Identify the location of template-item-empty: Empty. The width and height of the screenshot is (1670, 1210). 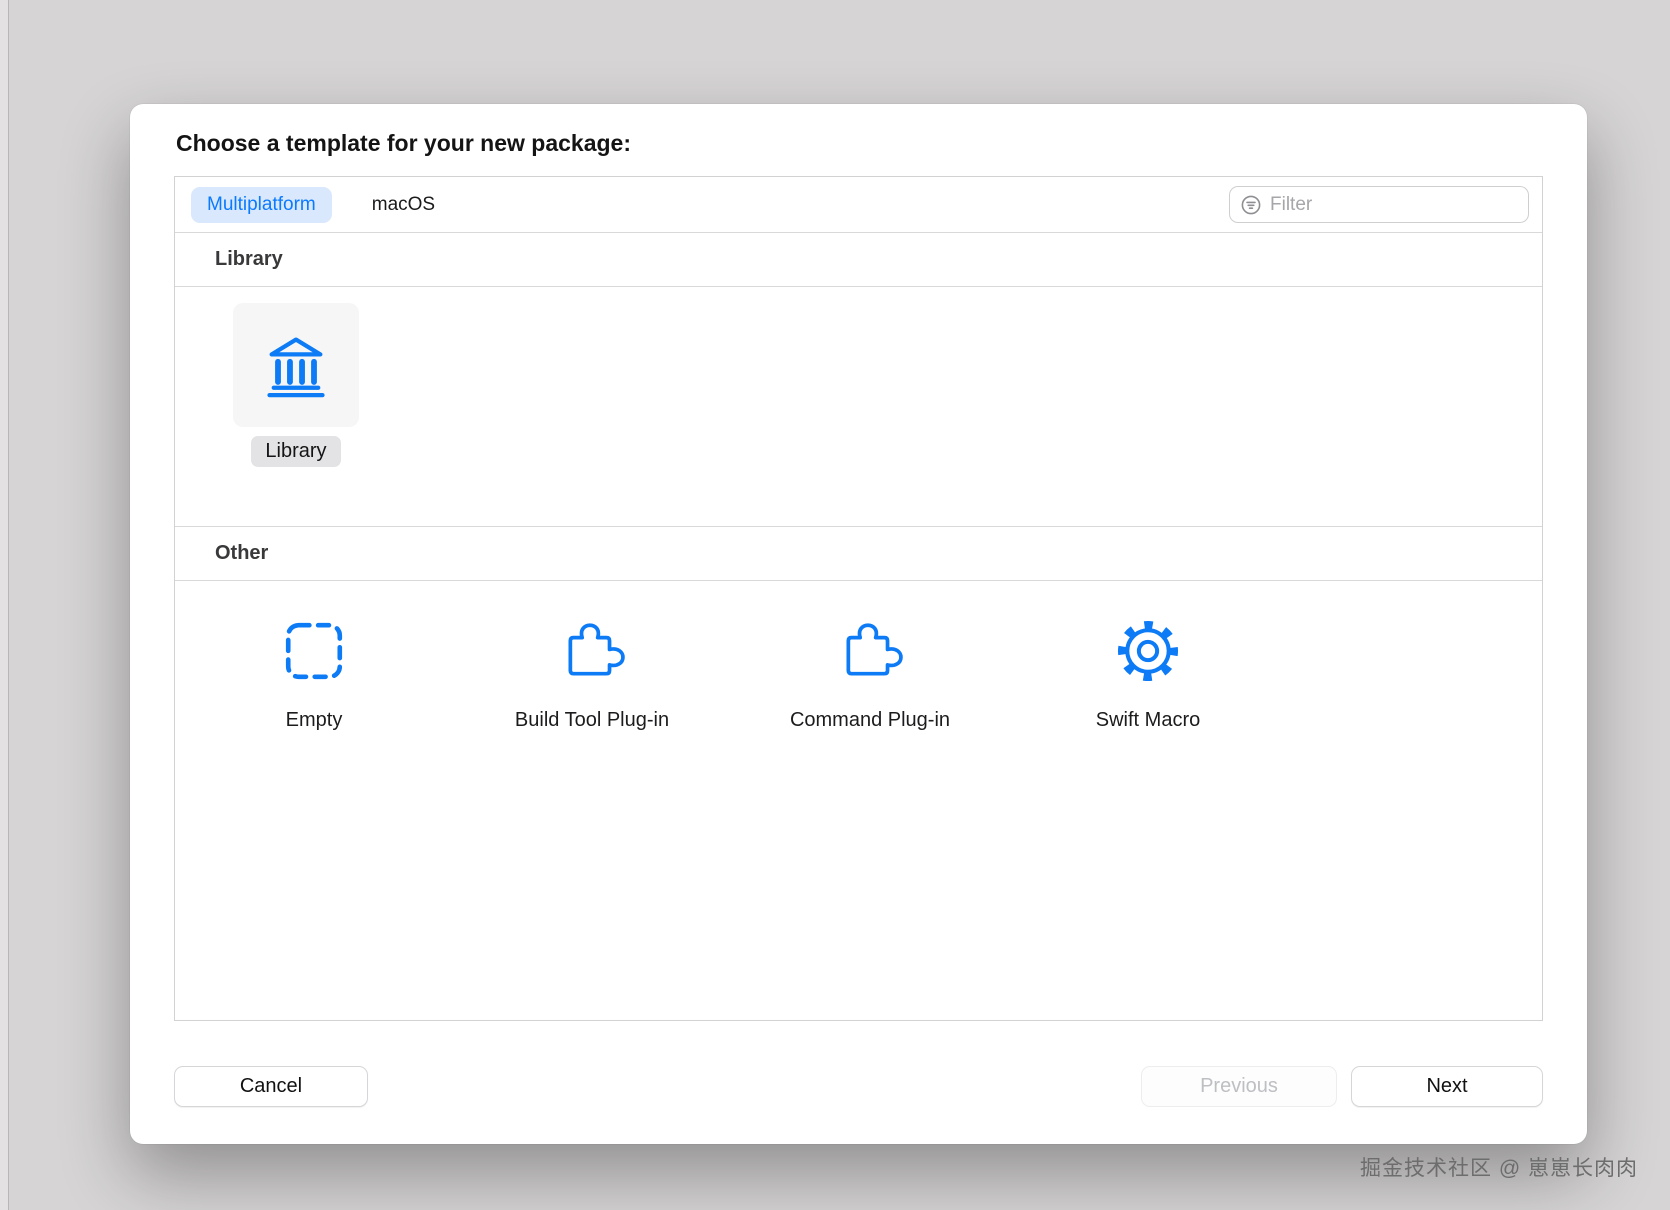
(314, 674).